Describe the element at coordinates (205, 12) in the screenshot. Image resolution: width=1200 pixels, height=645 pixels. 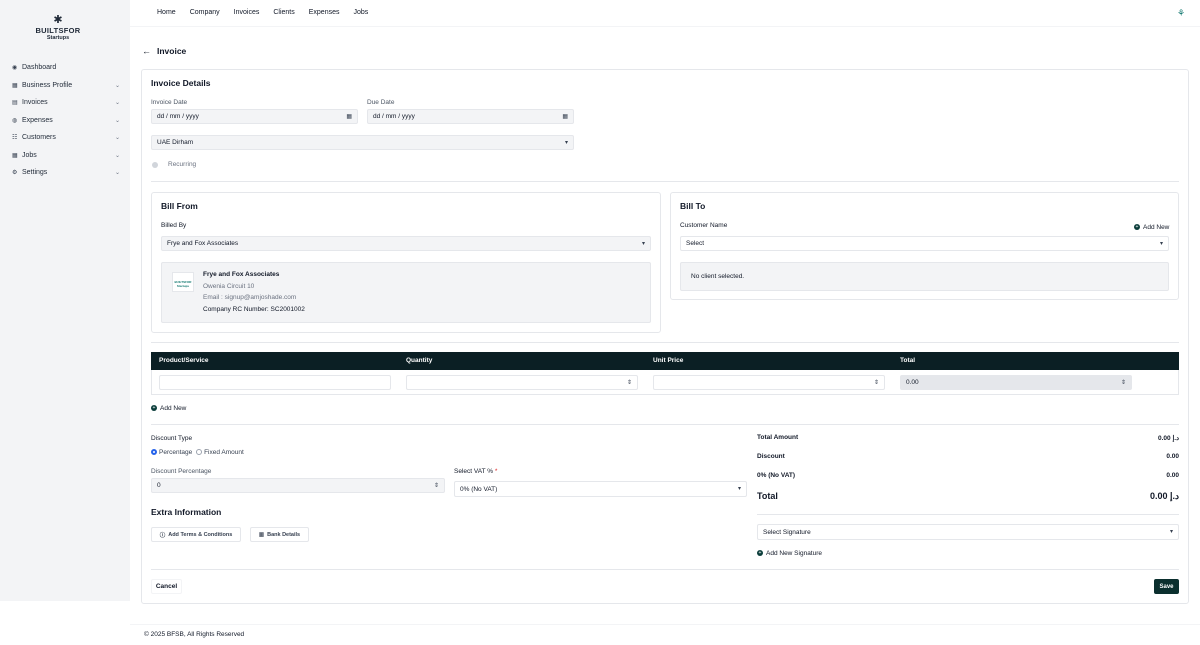
I see `topnav-company: Company` at that location.